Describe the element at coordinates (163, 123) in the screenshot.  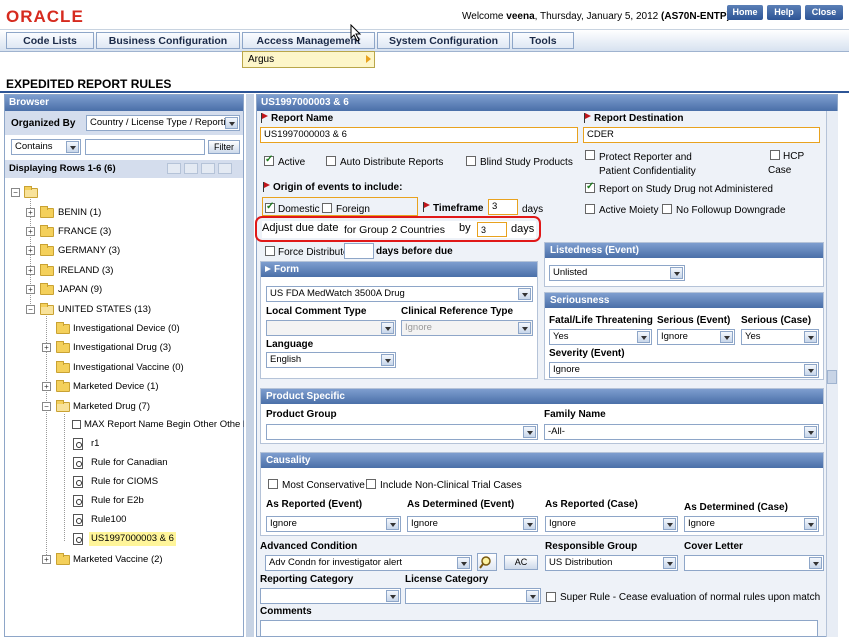
I see `organized-by-select: Country / License Type / Reportin` at that location.